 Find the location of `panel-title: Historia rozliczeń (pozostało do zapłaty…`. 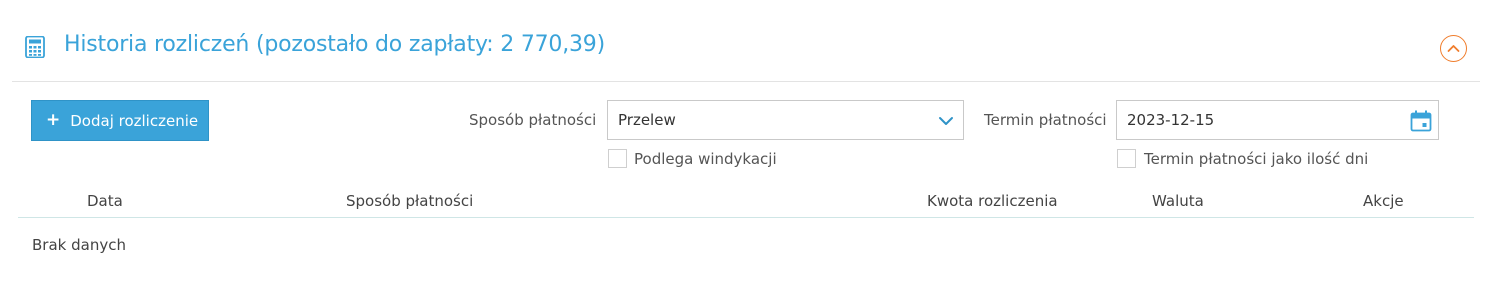

panel-title: Historia rozliczeń (pozostało do zapłaty… is located at coordinates (334, 44).